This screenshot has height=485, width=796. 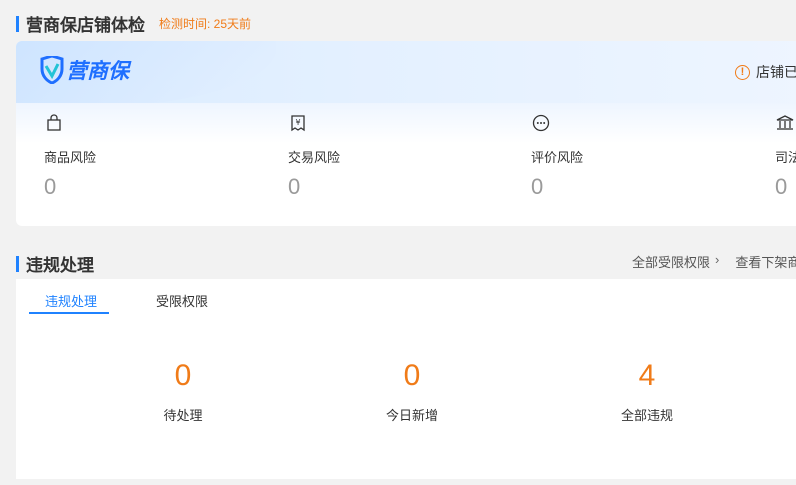 What do you see at coordinates (360, 156) in the screenshot?
I see `risk-item-trade: ¥ 交易风险 0` at bounding box center [360, 156].